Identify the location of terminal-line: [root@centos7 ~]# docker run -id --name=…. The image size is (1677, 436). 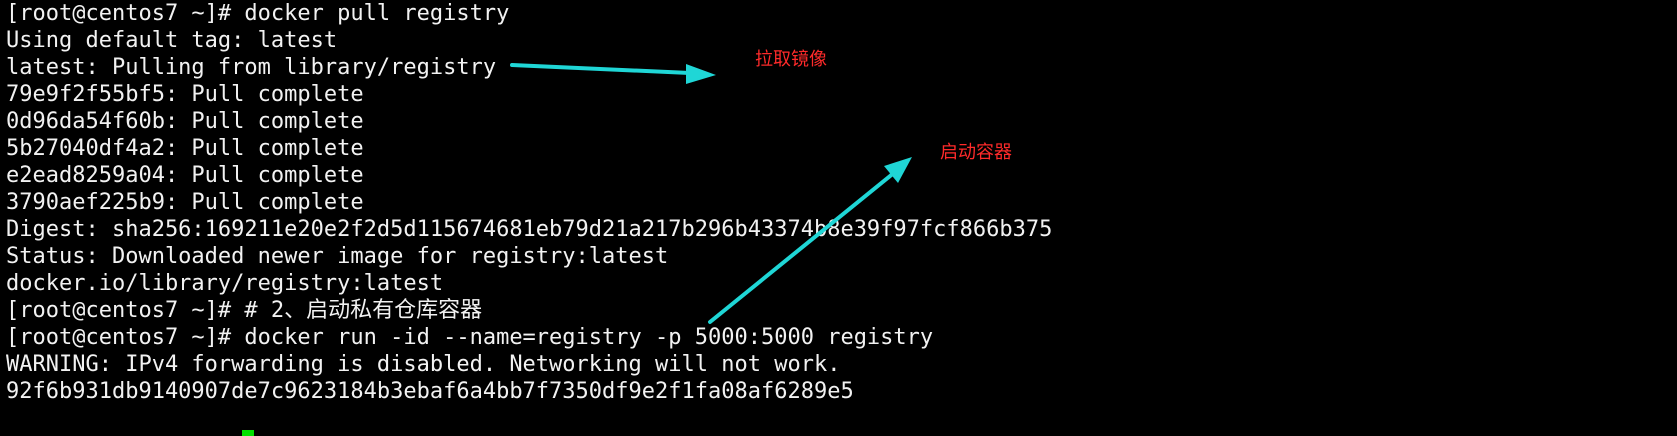
(470, 337).